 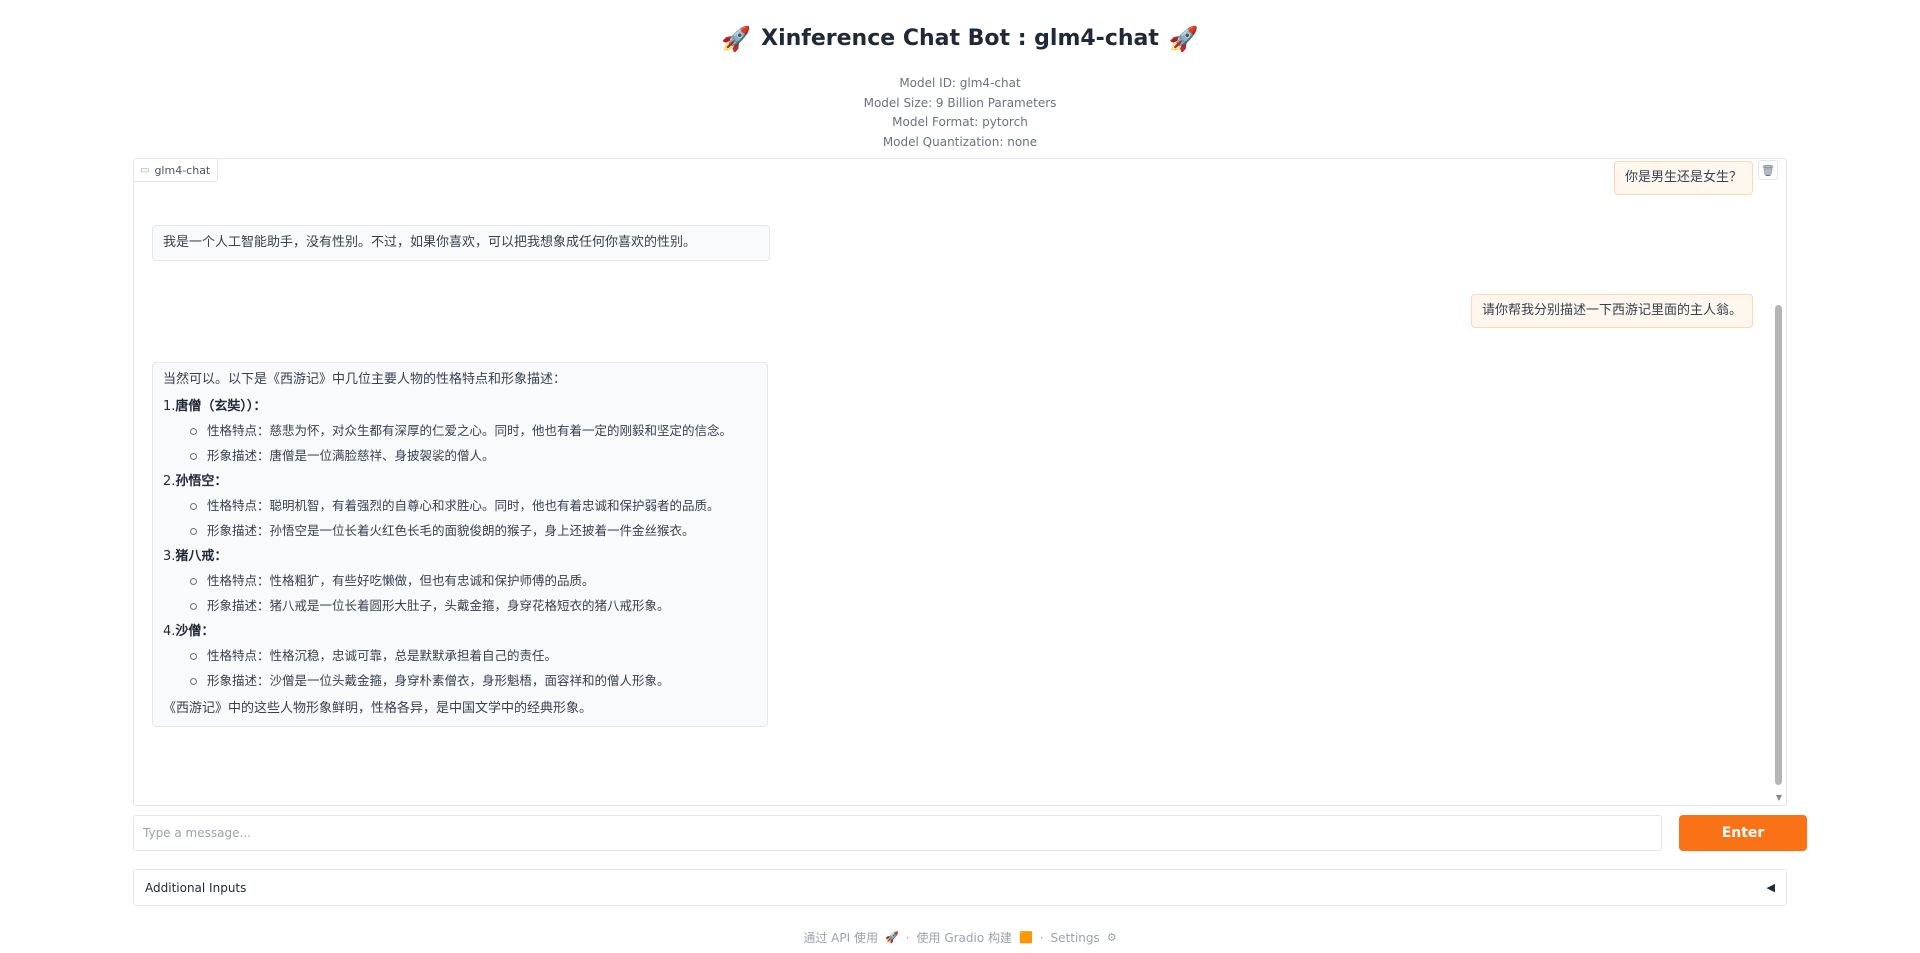 I want to click on character-name: 3.猪八戒：, so click(x=195, y=556).